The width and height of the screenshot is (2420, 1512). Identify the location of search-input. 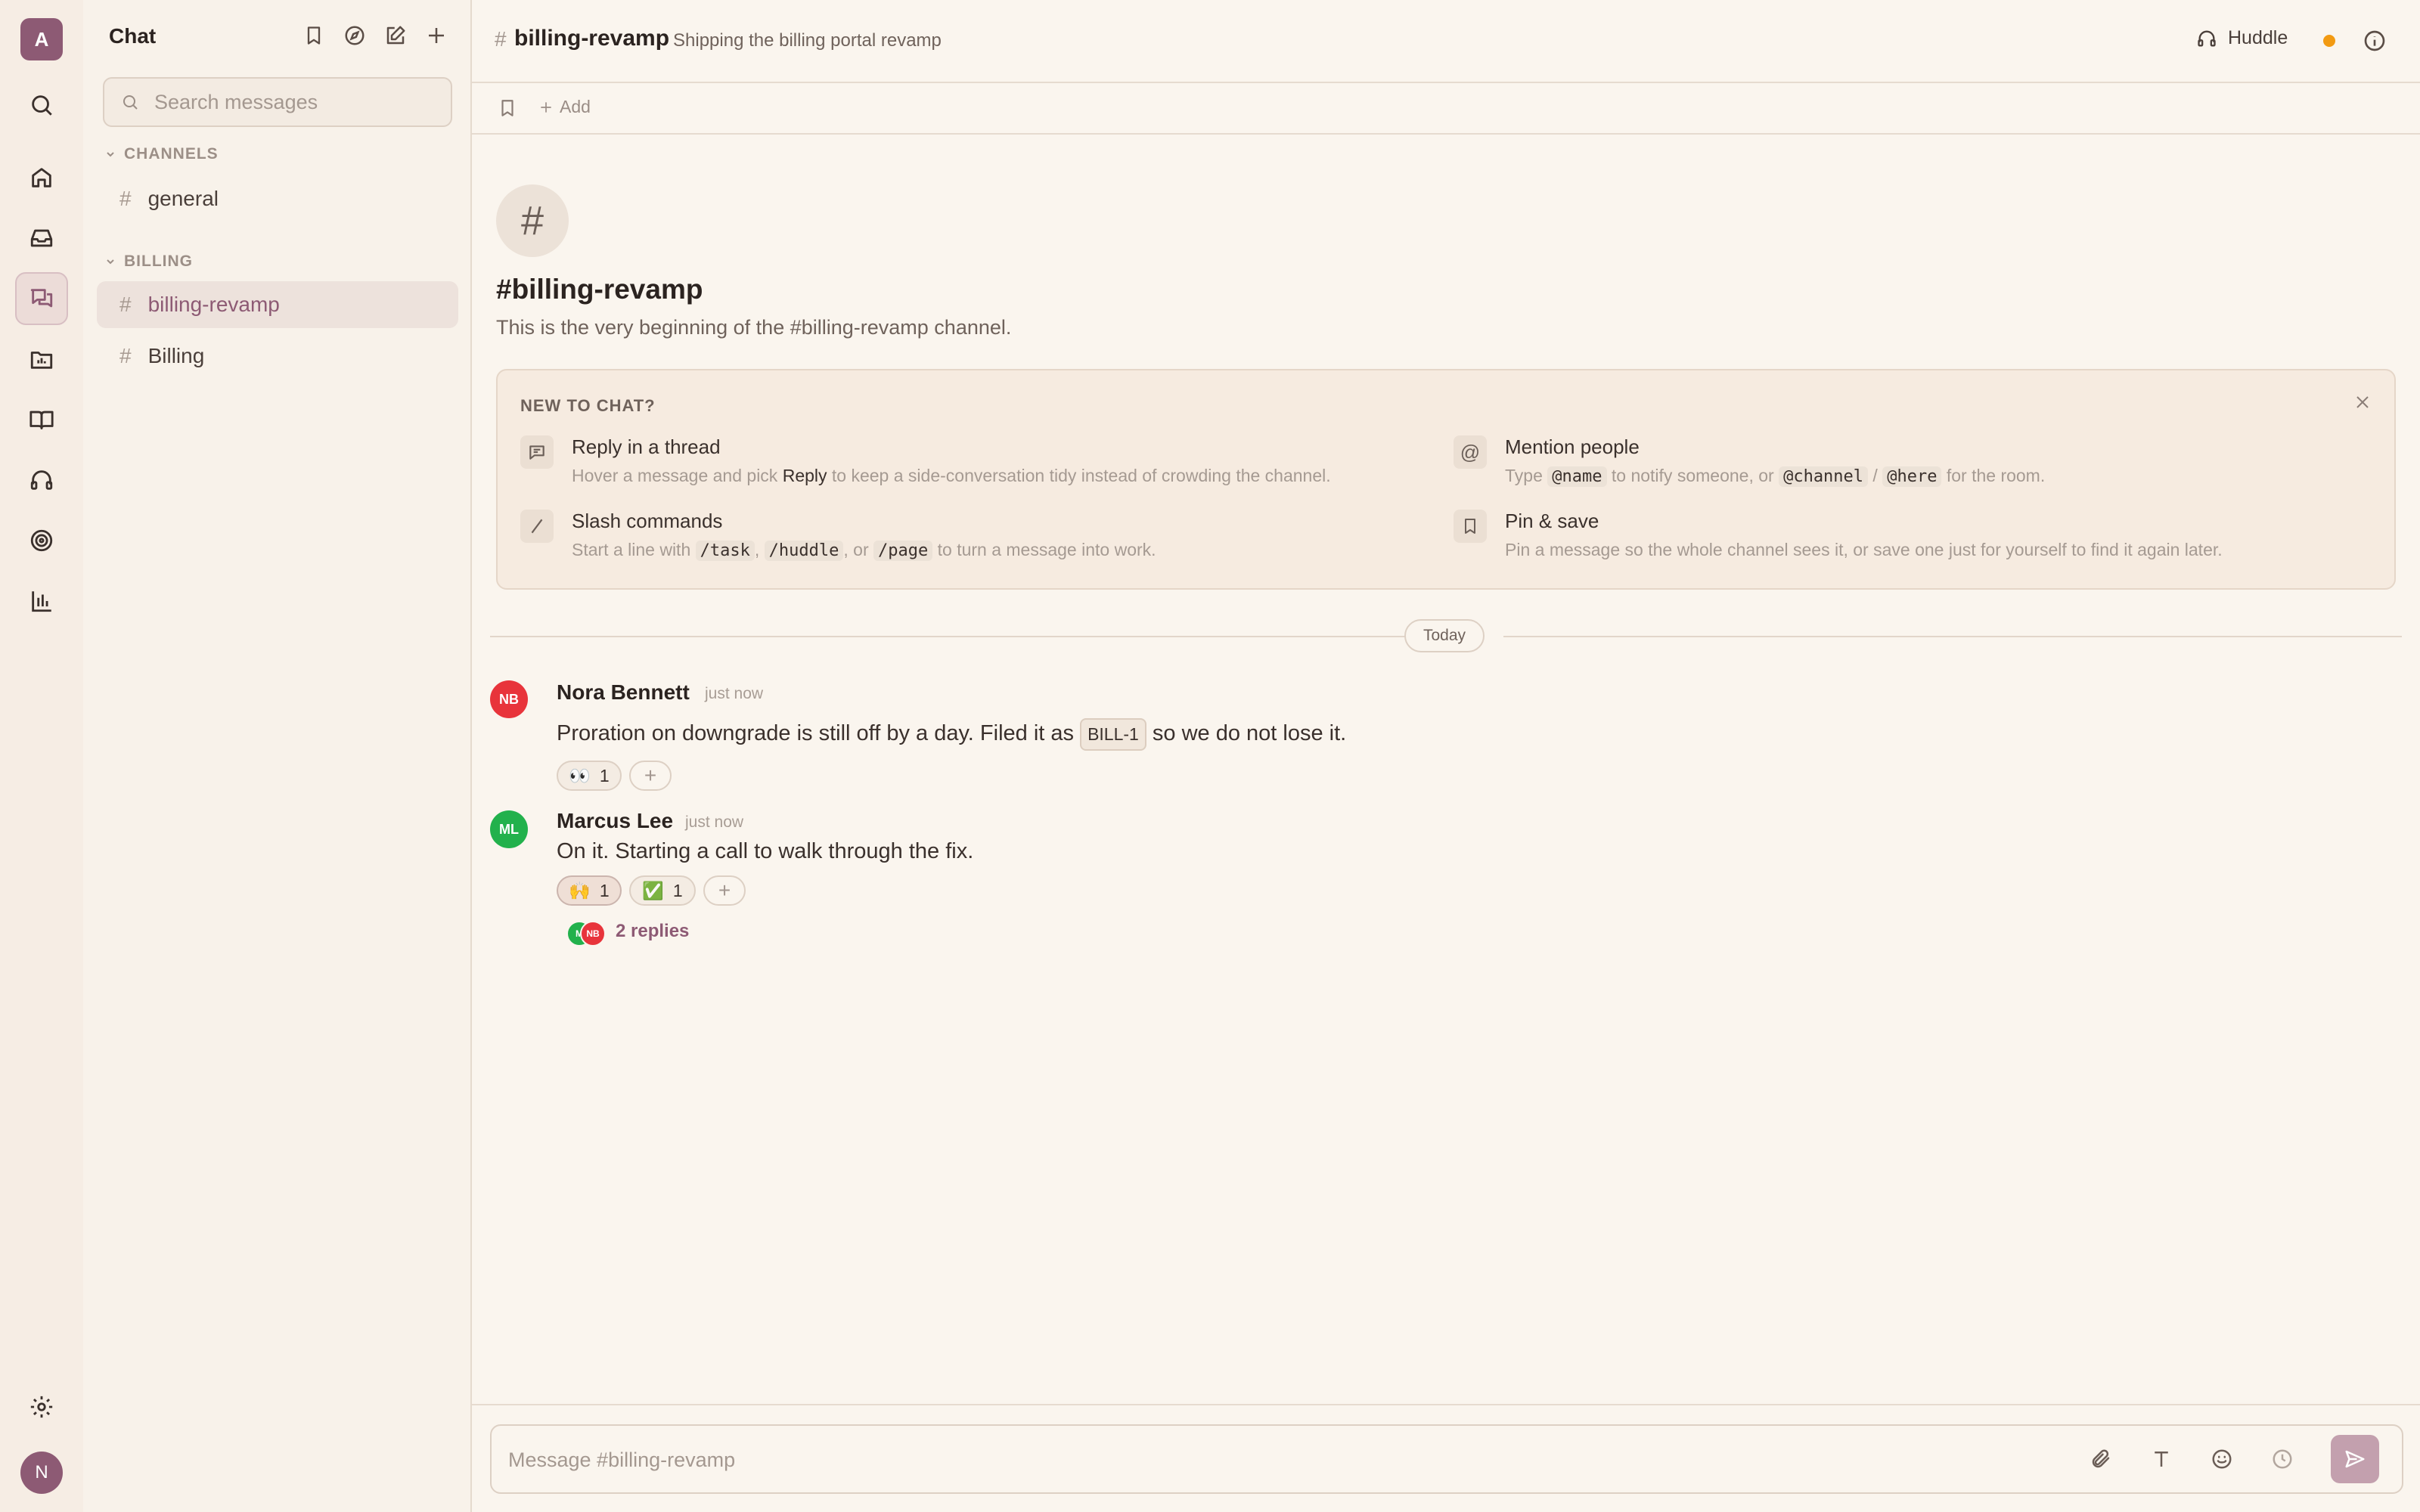
(298, 102).